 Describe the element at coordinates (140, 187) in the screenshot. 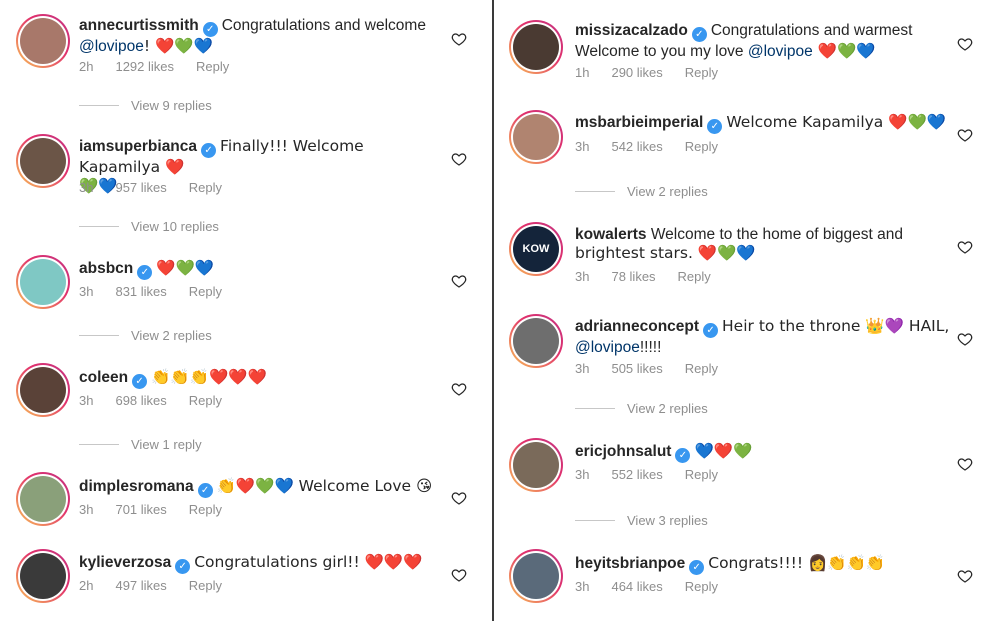

I see `likes-count: 957 likes` at that location.